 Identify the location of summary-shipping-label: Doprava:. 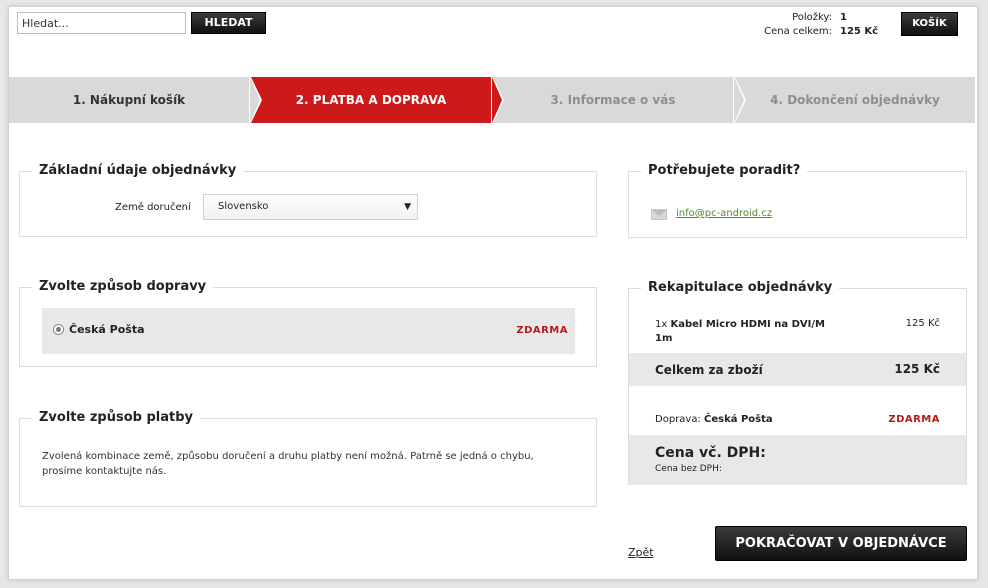
(678, 419).